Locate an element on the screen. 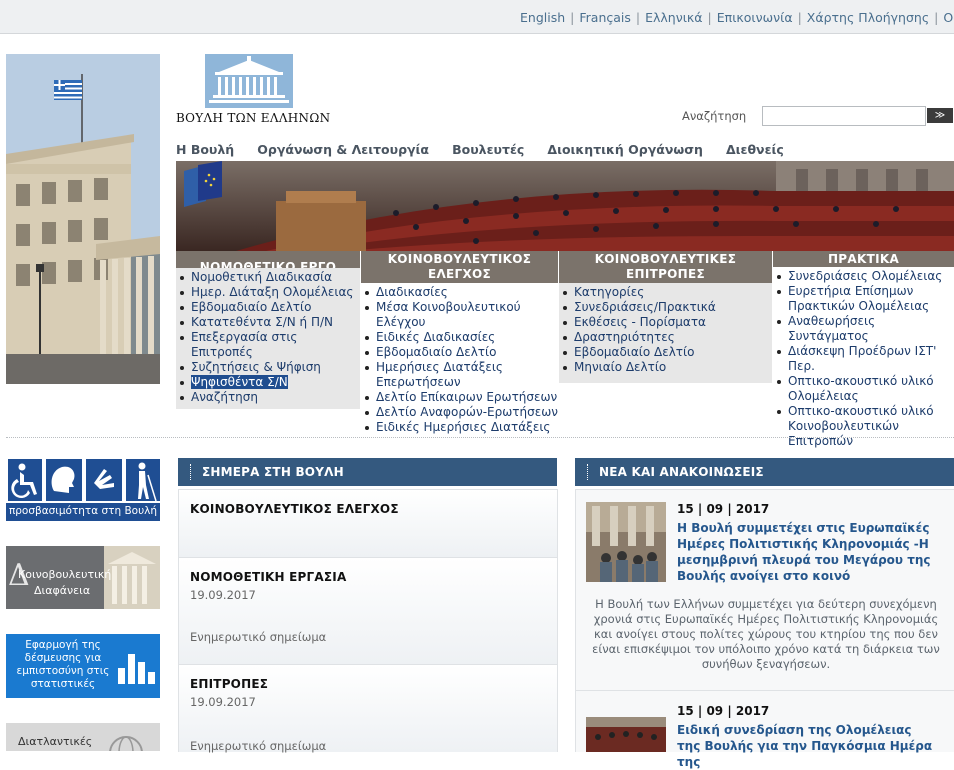  section-divider is located at coordinates (480, 437).